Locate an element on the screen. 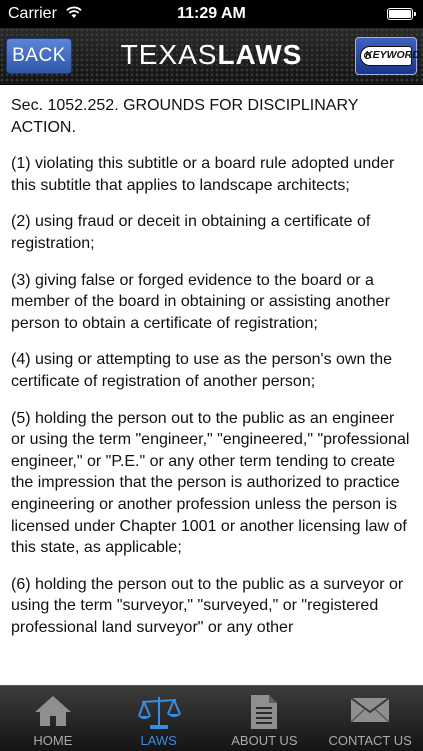 The image size is (423, 751). home-icon is located at coordinates (53, 712).